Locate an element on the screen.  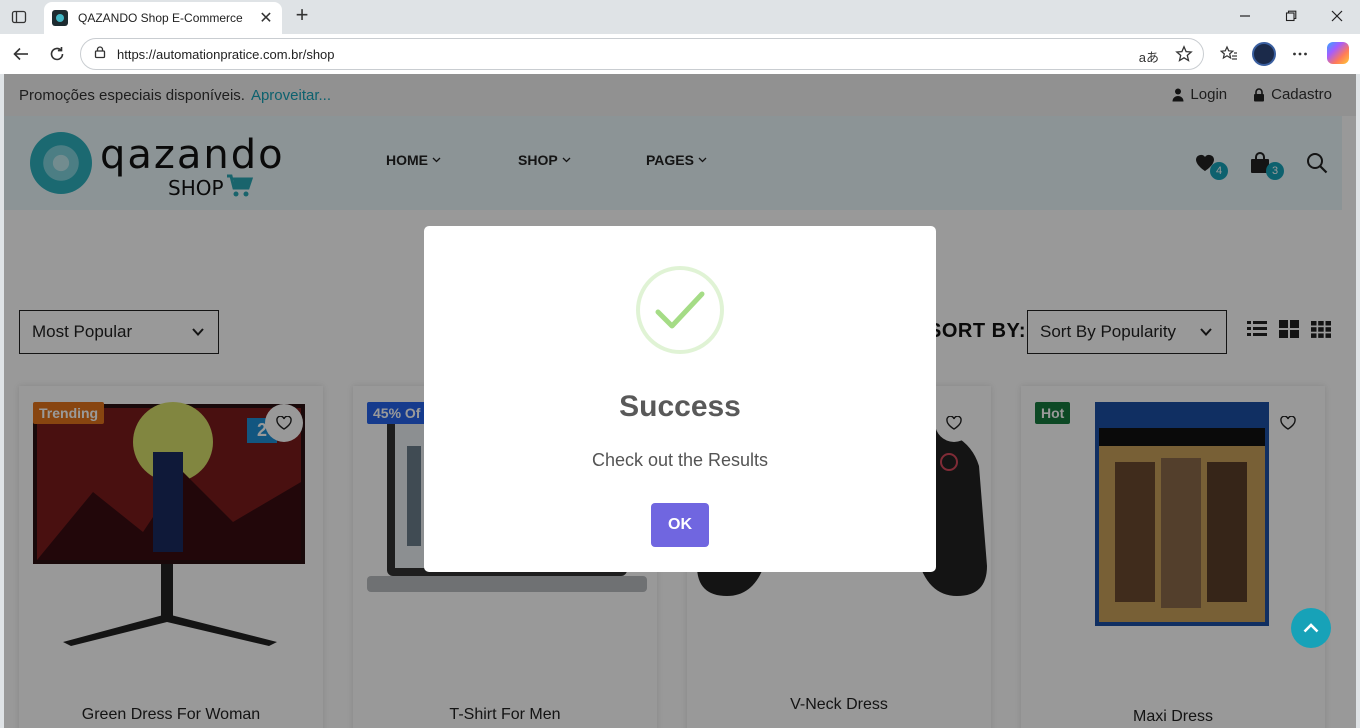
back-icon is located at coordinates (21, 54).